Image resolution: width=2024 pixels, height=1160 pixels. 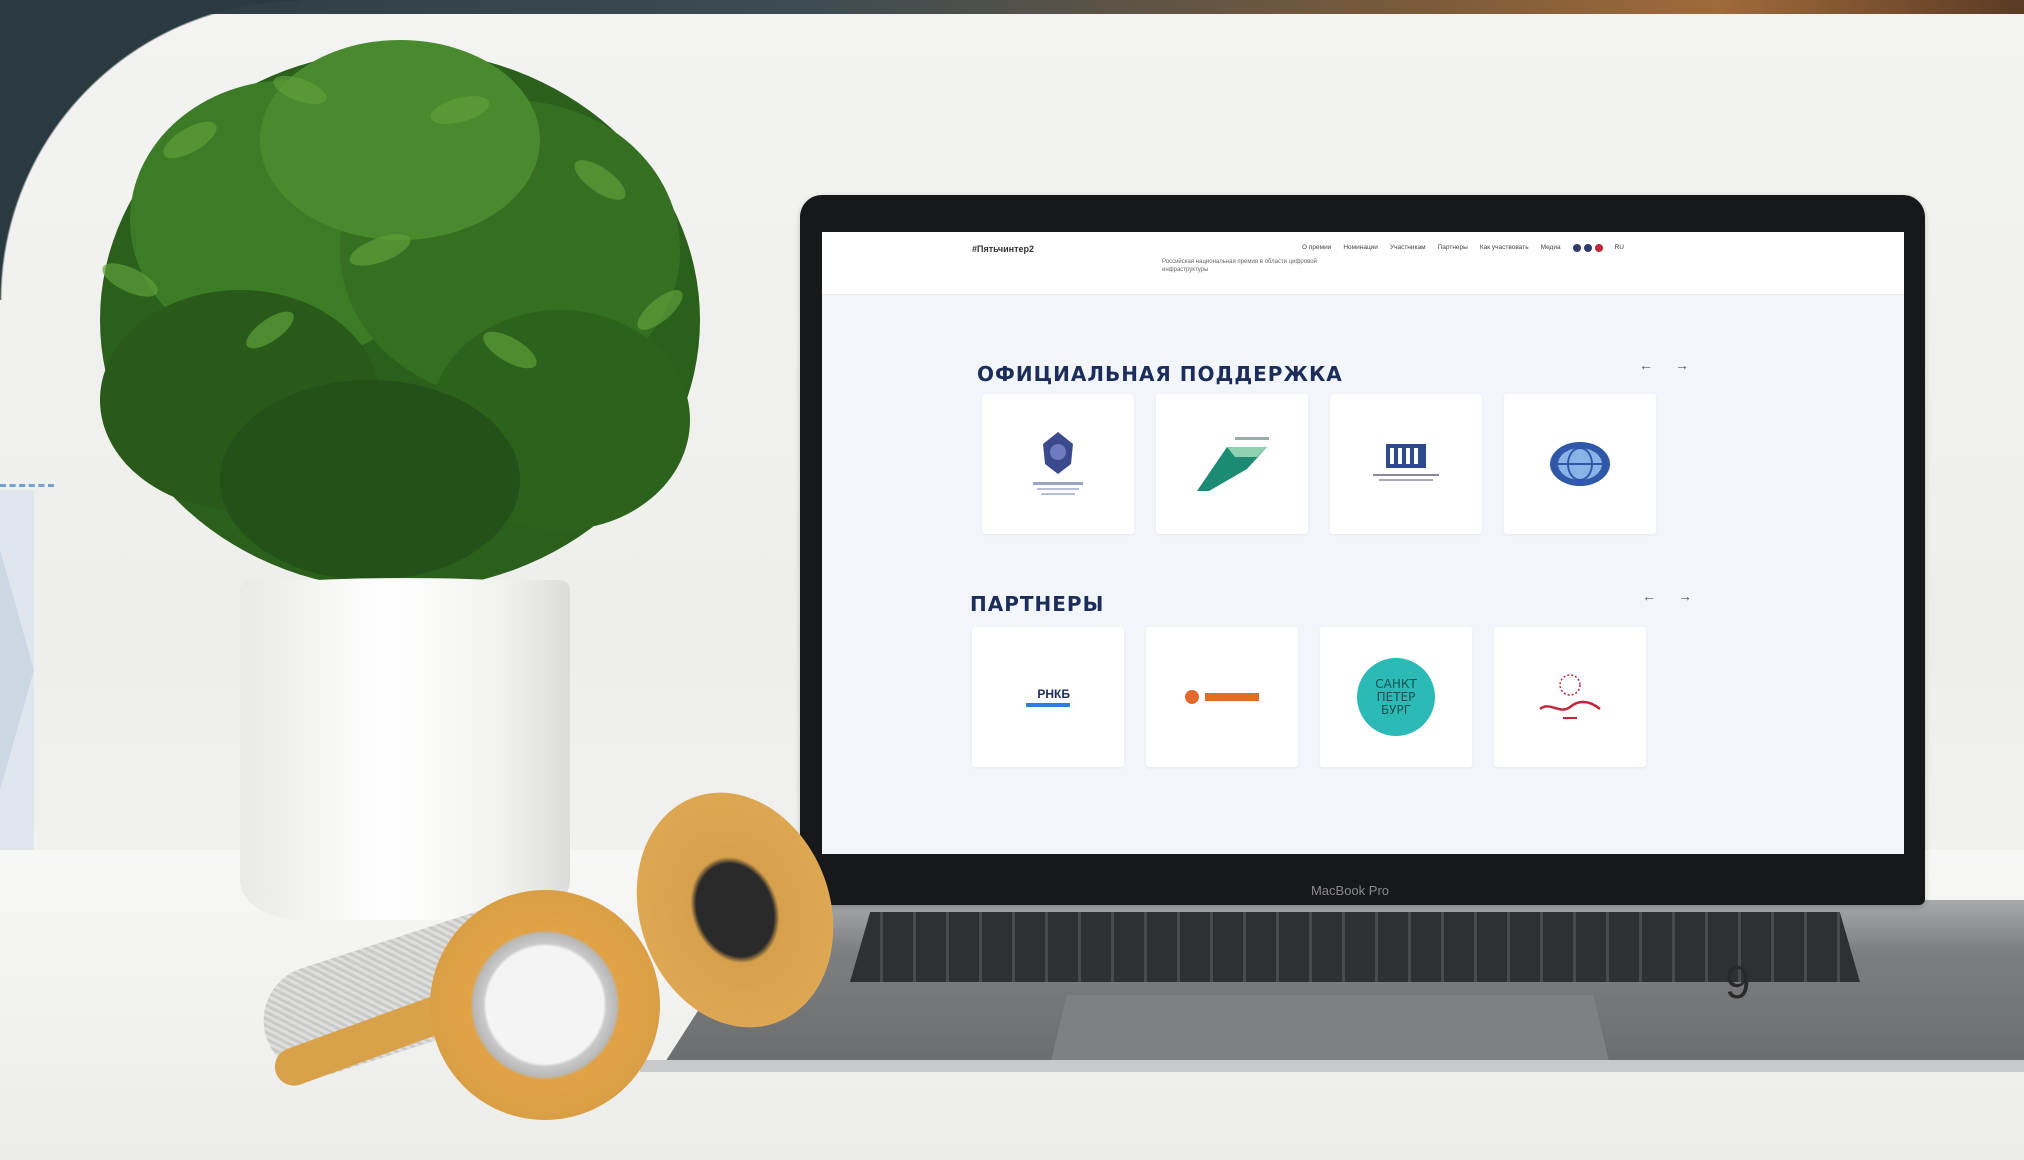 What do you see at coordinates (1037, 604) in the screenshot?
I see `section-title-partners: ПАРТНЕРЫ` at bounding box center [1037, 604].